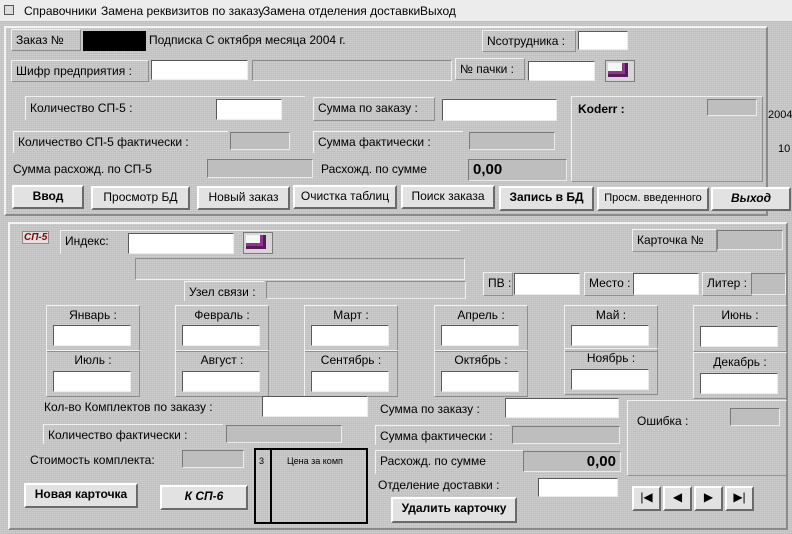 This screenshot has width=792, height=534. Describe the element at coordinates (768, 284) in the screenshot. I see `liter-field` at that location.